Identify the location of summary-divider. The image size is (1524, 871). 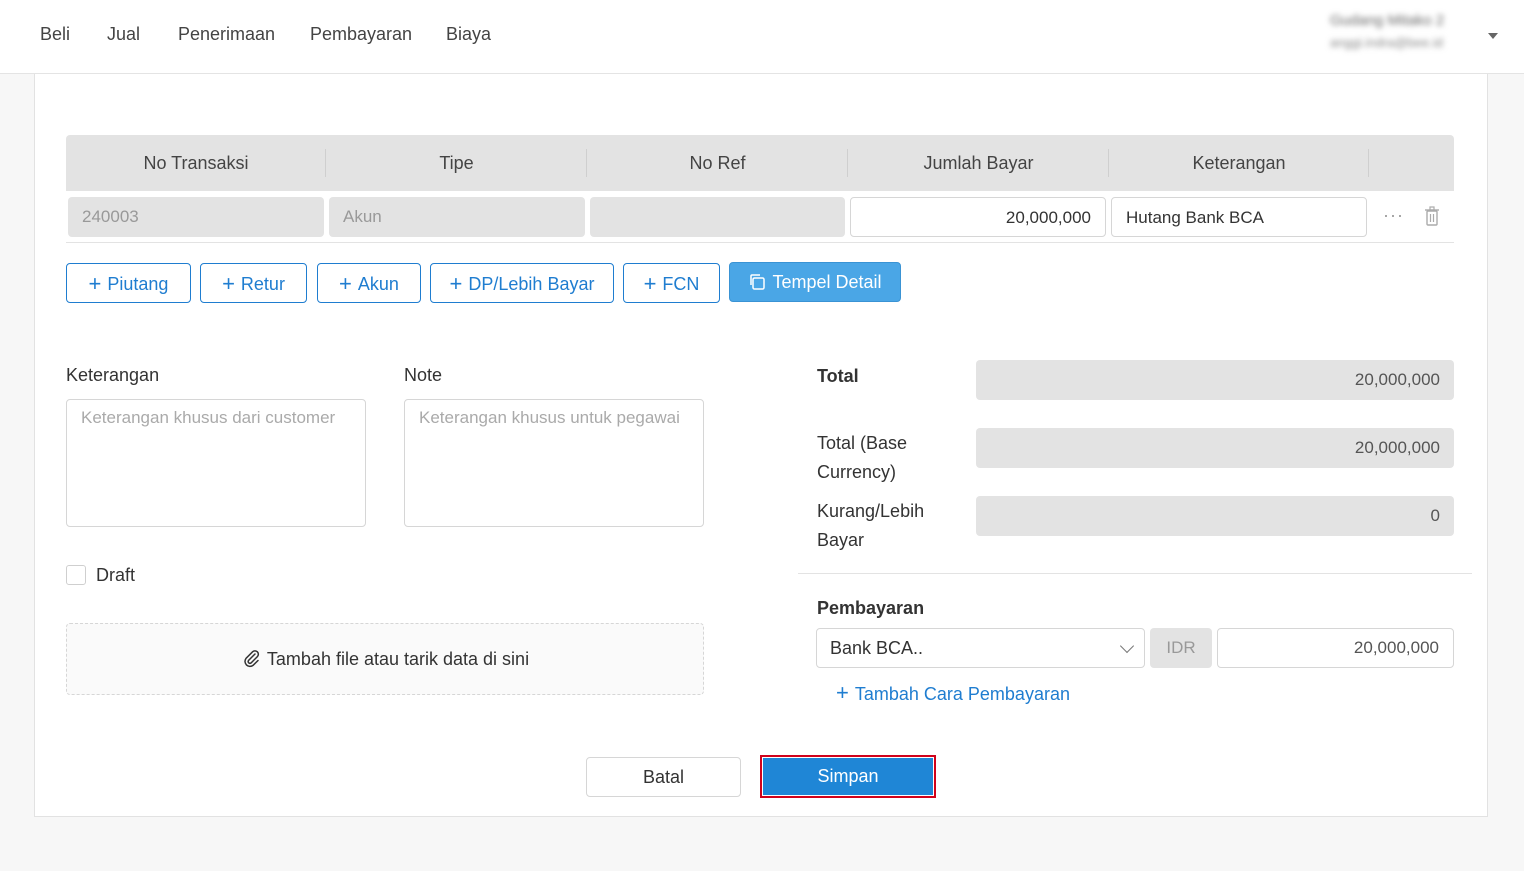
(1135, 573).